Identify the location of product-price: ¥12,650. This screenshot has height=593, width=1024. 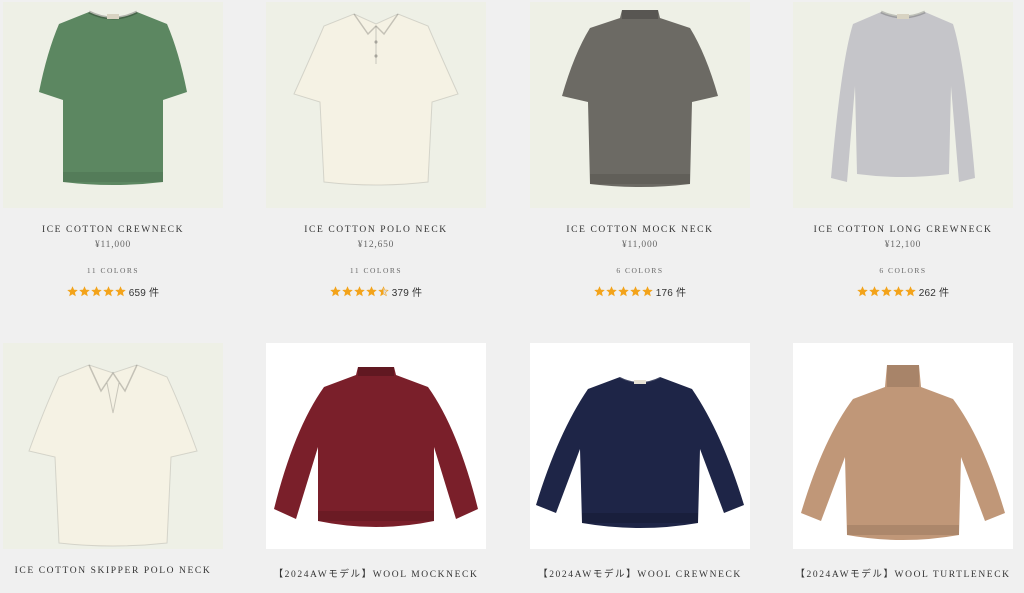
(376, 245).